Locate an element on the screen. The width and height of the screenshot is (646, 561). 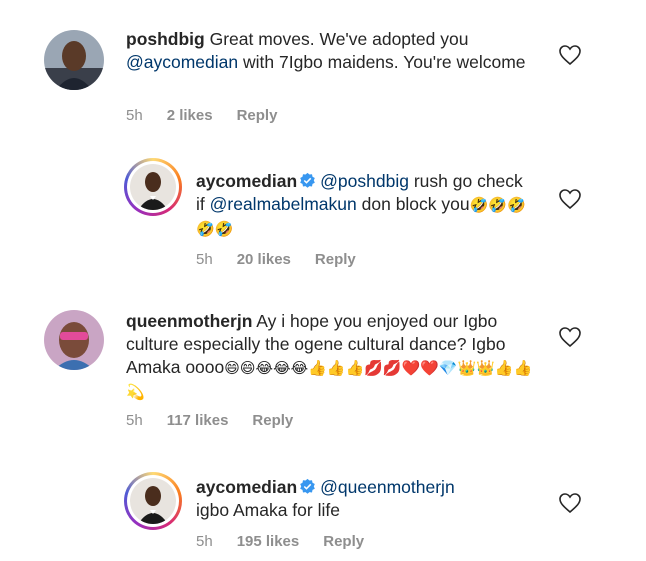
likes-count: 117 likes is located at coordinates (198, 420).